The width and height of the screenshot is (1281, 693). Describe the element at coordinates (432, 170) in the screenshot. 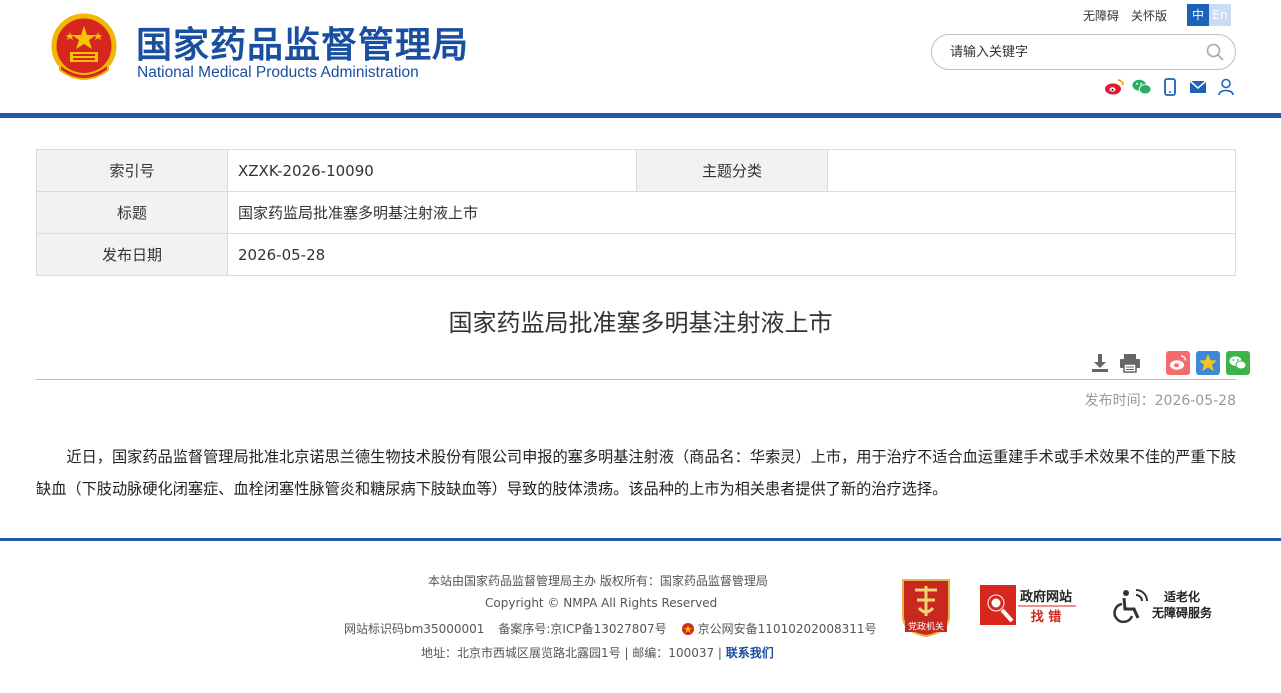

I see `index-number-value: XZXK-2026-10090` at that location.